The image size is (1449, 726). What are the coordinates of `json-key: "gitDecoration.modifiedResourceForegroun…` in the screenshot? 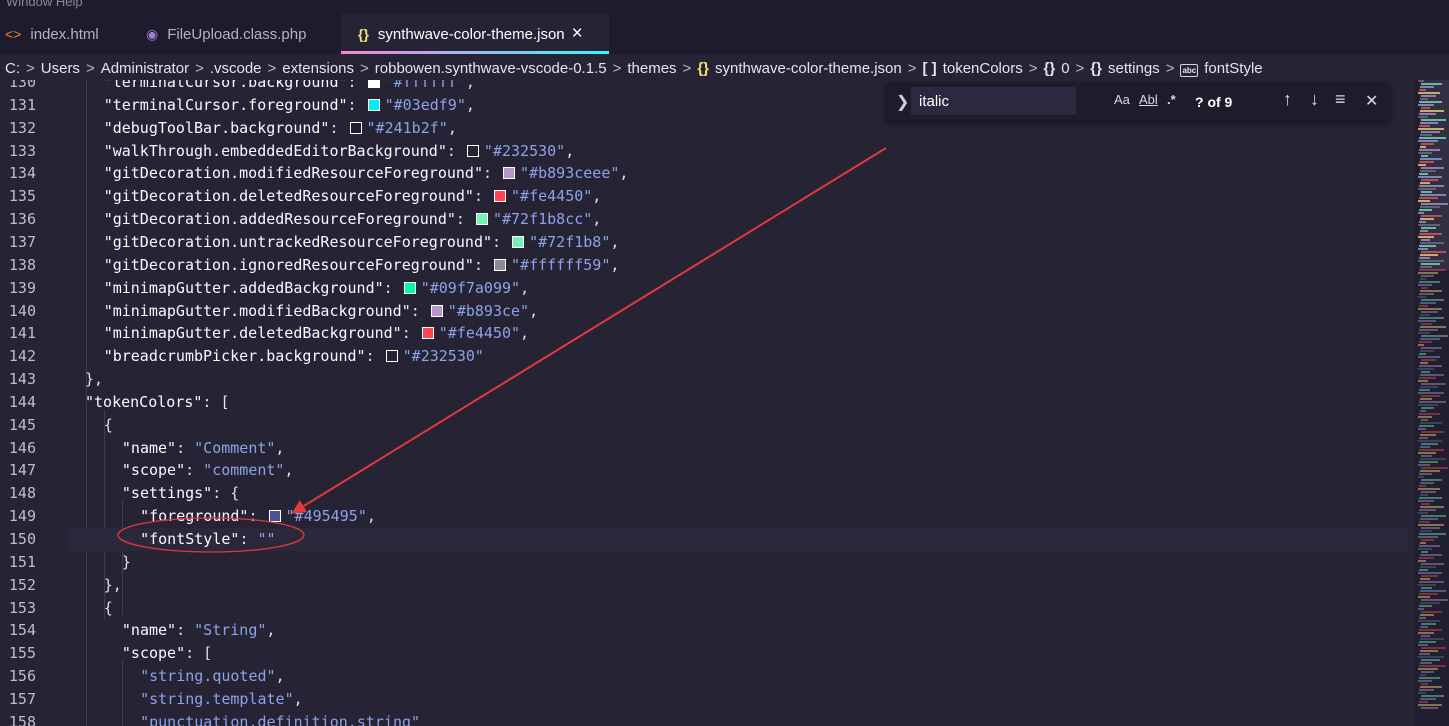 It's located at (293, 173).